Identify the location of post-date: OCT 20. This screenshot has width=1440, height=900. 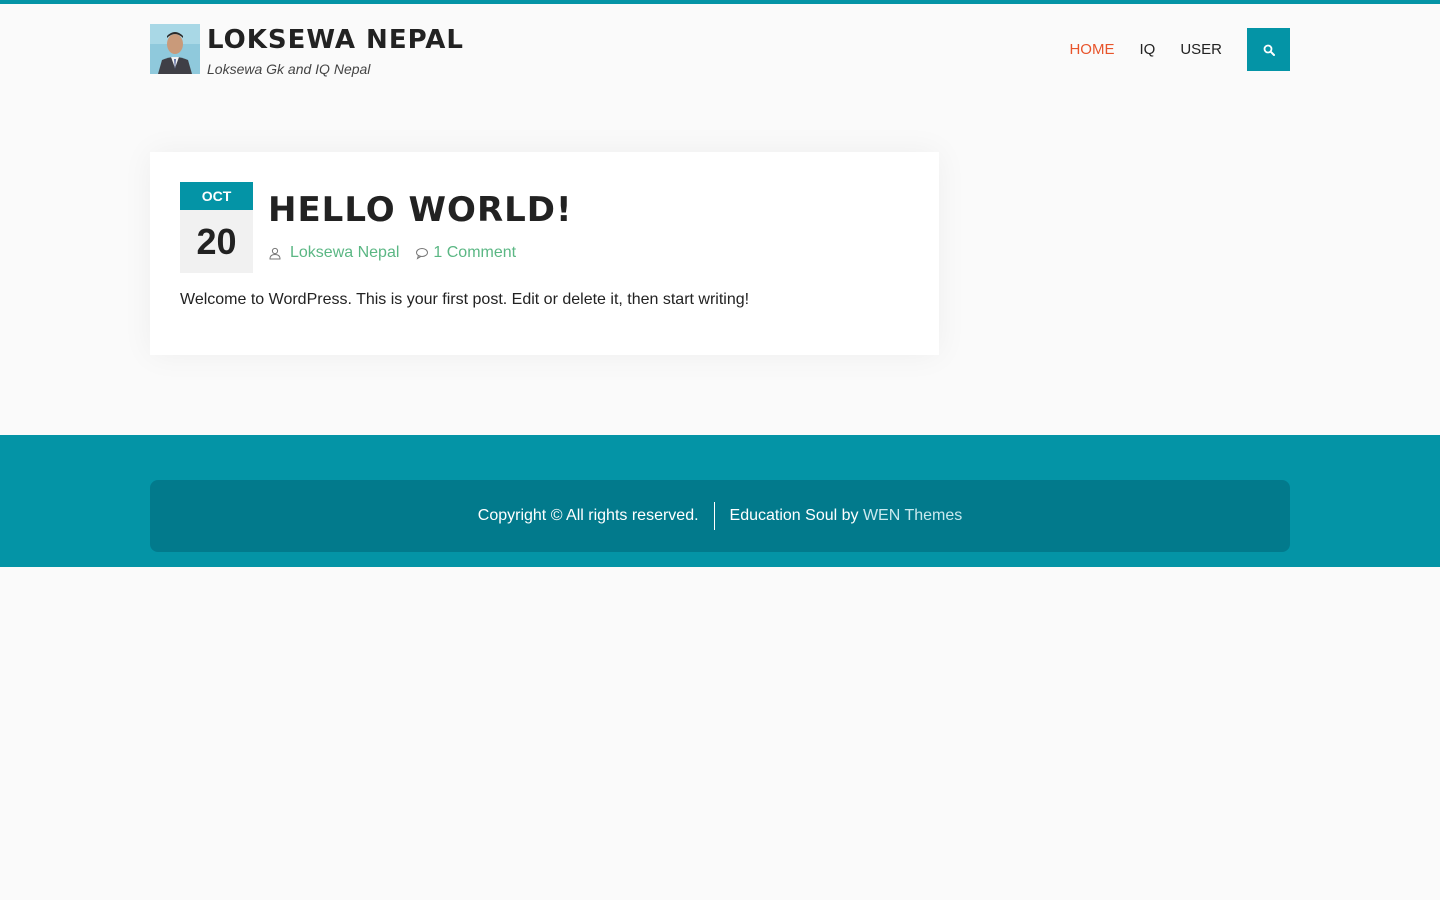
(216, 227).